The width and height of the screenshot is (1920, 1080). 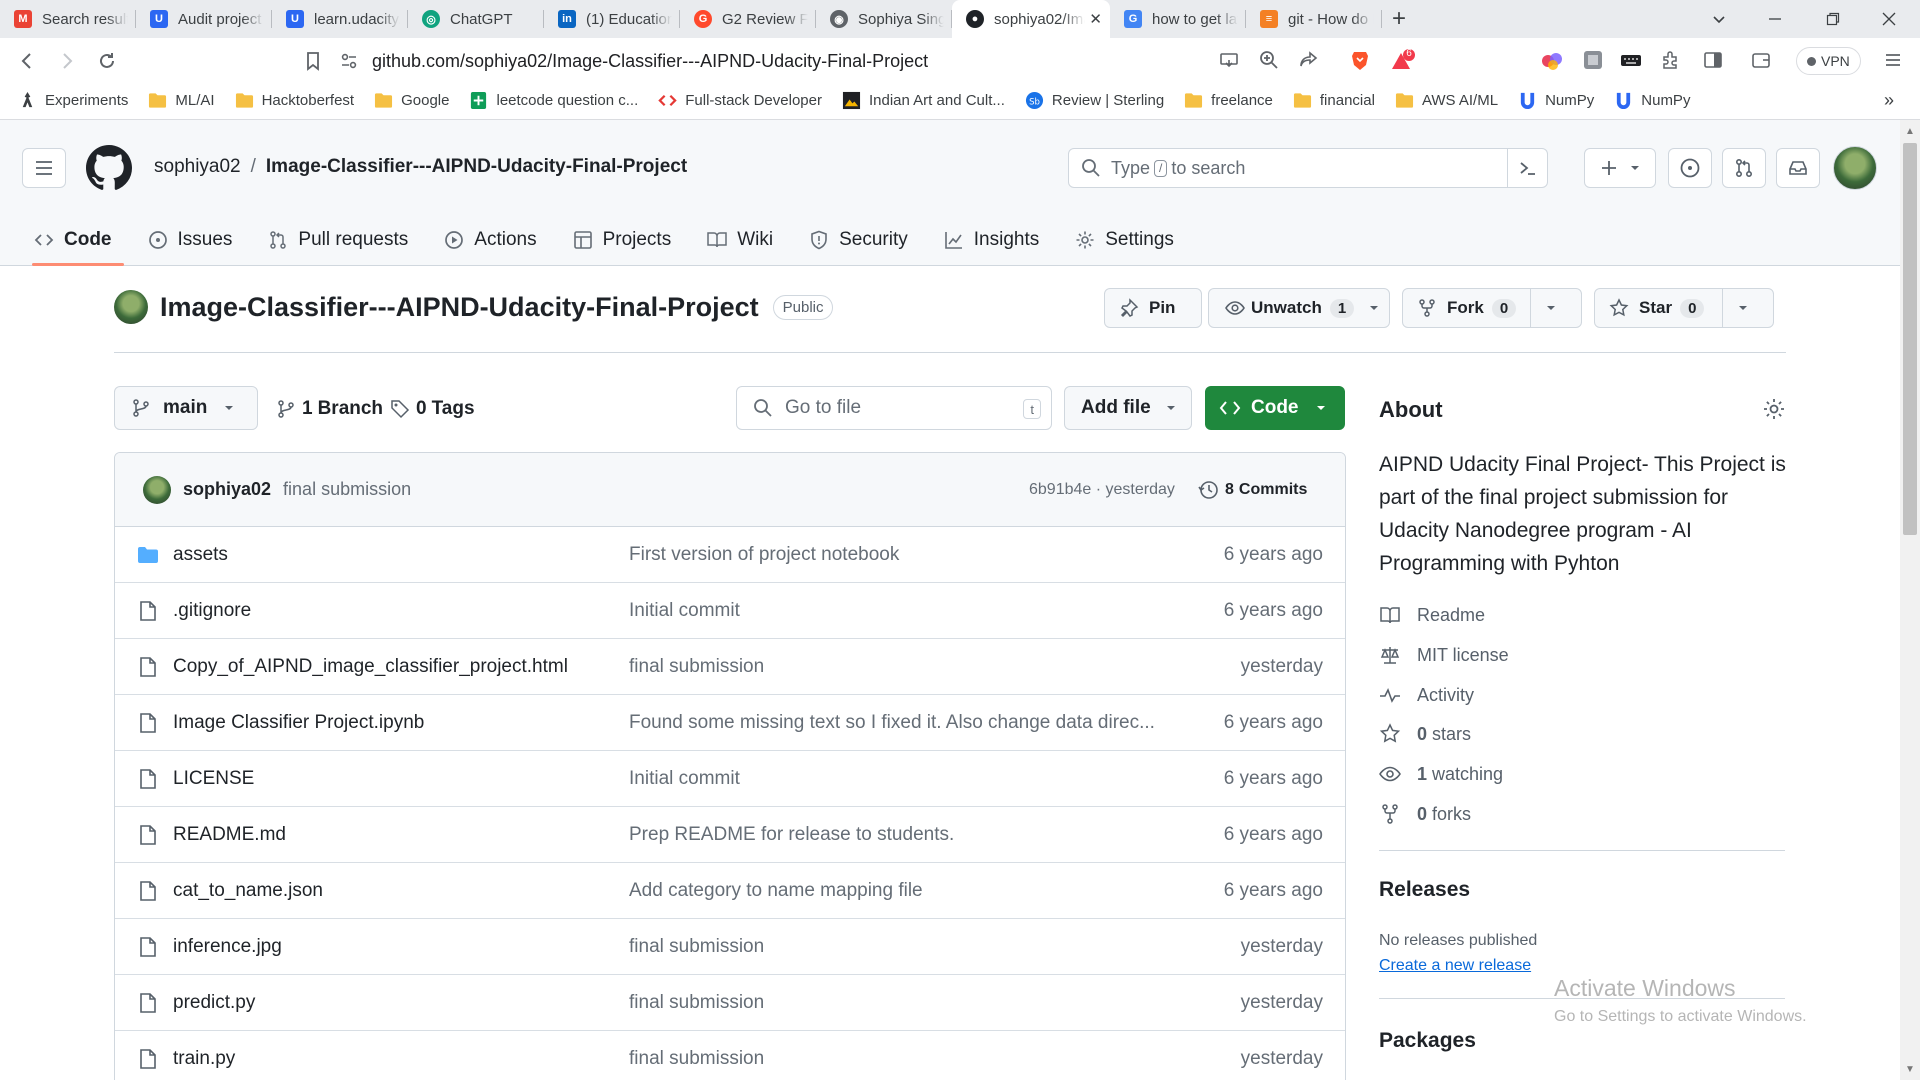 What do you see at coordinates (1620, 168) in the screenshot?
I see `create-new-button` at bounding box center [1620, 168].